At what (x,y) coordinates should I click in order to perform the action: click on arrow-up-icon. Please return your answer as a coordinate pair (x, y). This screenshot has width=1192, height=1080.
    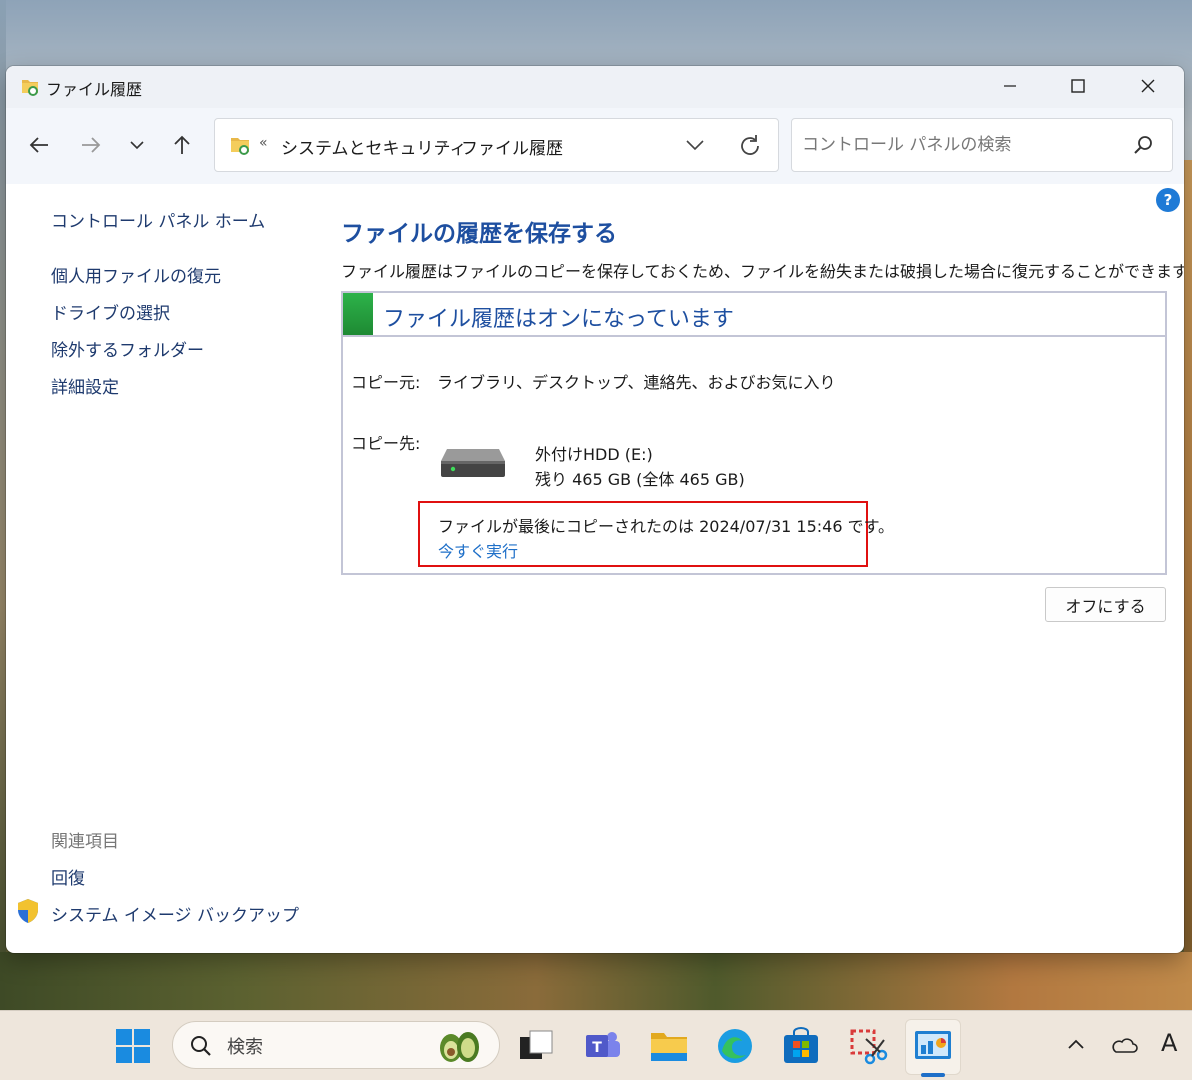
    Looking at the image, I should click on (182, 144).